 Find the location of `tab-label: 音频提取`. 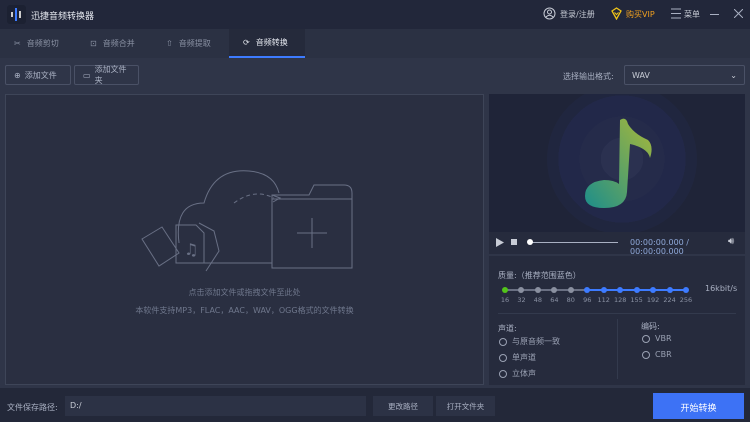

tab-label: 音频提取 is located at coordinates (194, 43).